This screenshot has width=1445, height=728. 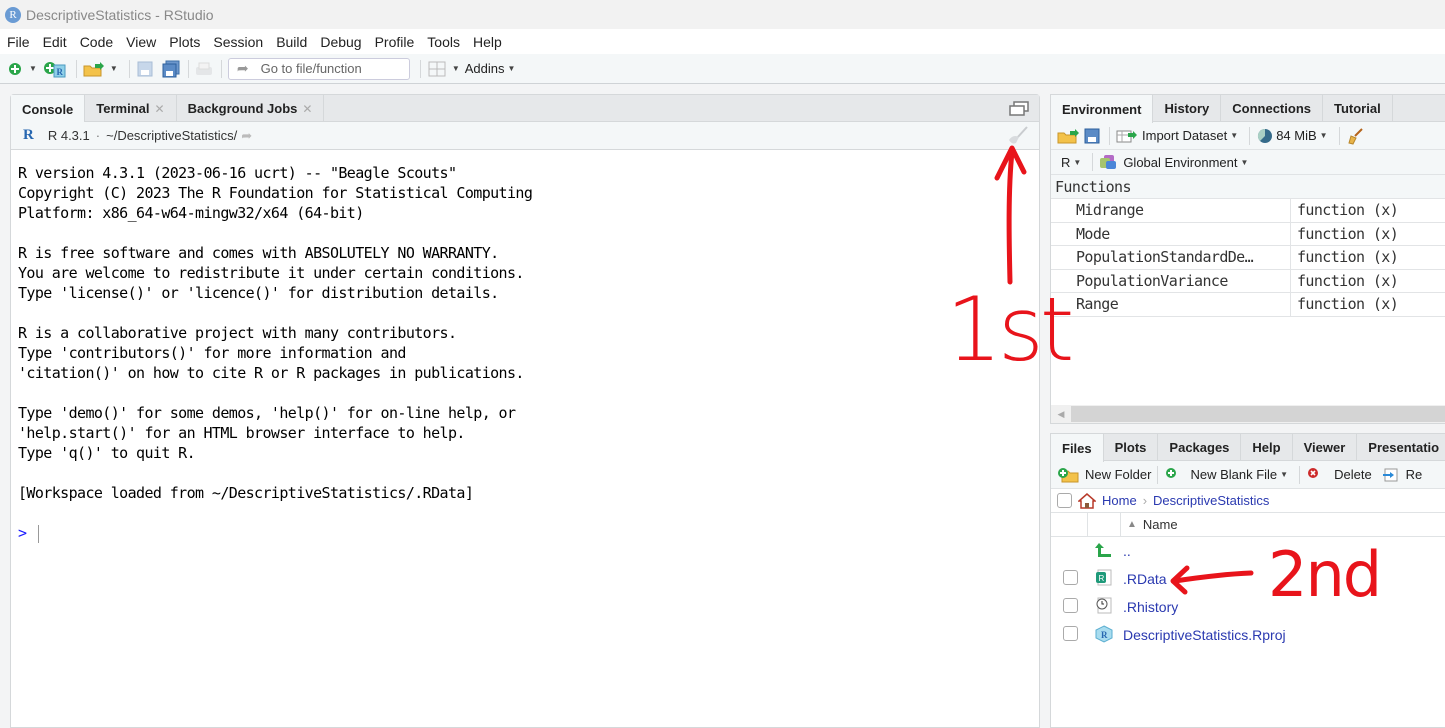 I want to click on menu-view: View, so click(x=141, y=42).